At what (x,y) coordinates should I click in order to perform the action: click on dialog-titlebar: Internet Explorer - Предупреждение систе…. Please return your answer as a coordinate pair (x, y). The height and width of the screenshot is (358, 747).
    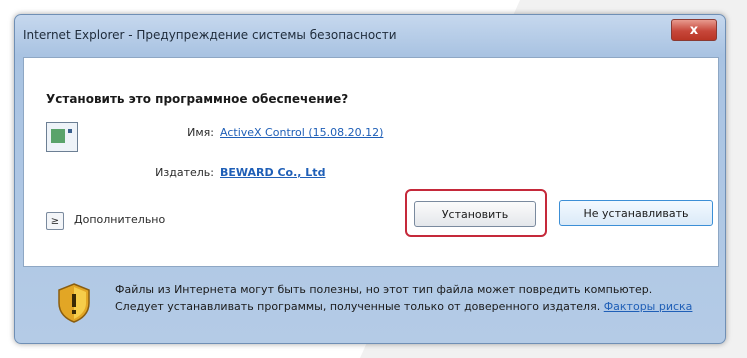
    Looking at the image, I should click on (370, 35).